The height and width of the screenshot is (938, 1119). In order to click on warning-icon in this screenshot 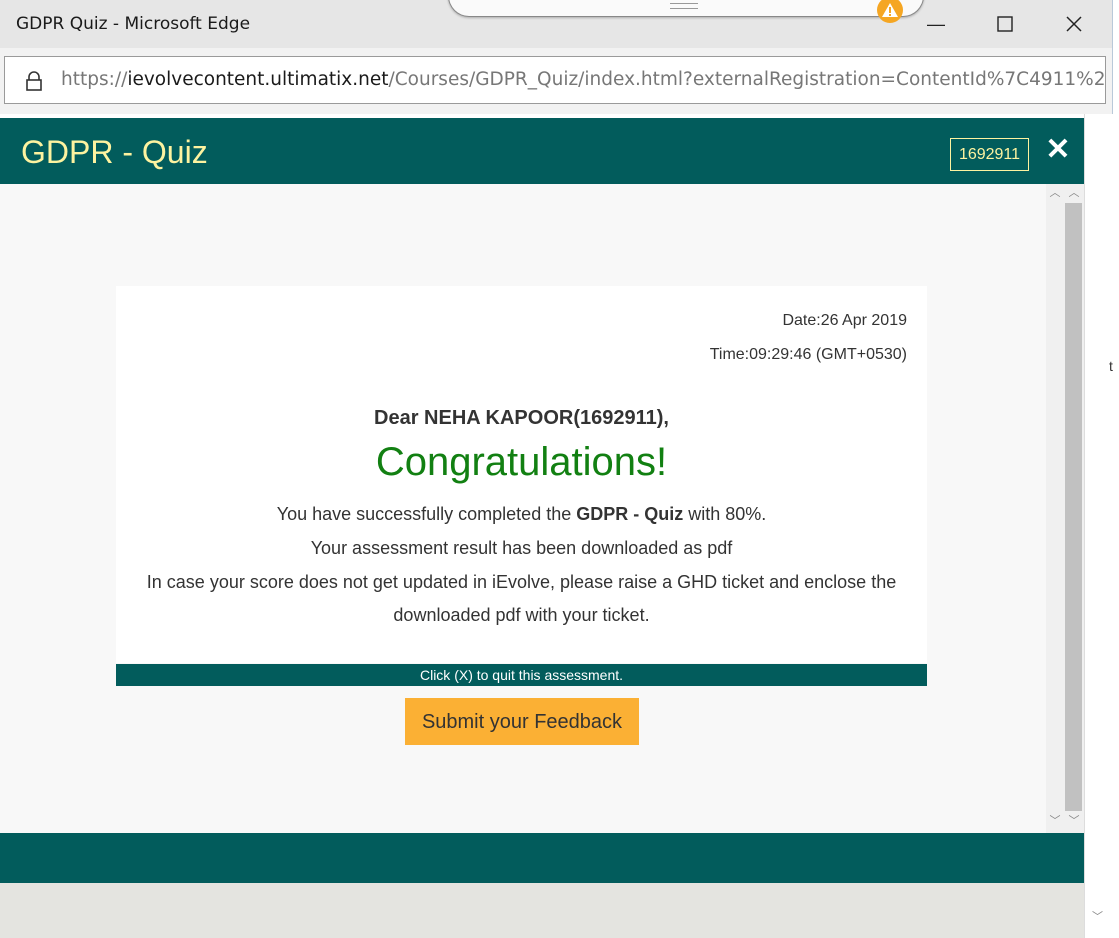, I will do `click(890, 12)`.